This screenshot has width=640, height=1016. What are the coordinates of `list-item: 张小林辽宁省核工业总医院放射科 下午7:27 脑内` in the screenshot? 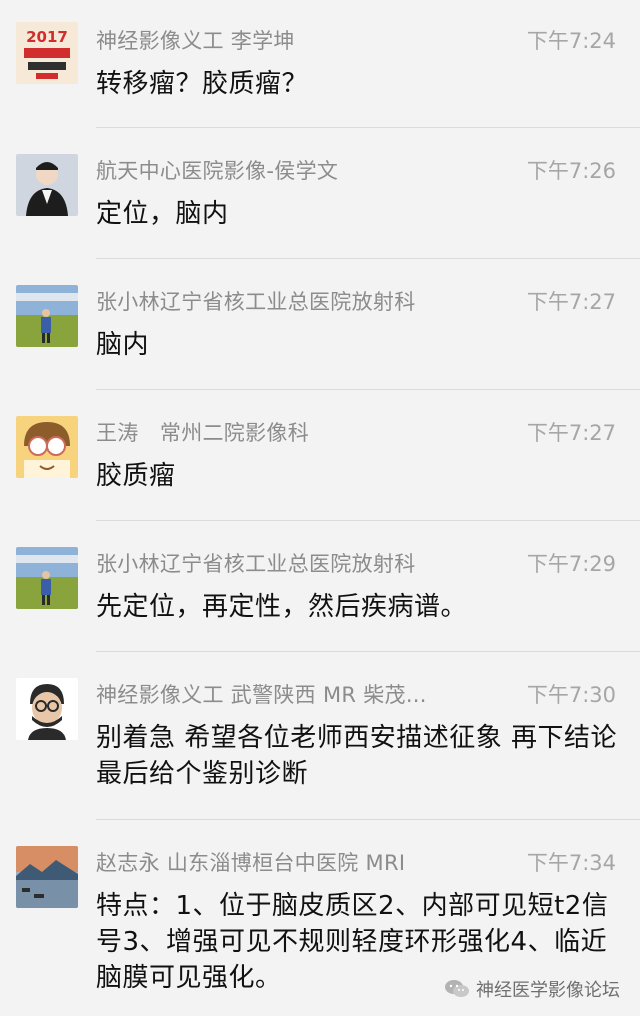 It's located at (320, 324).